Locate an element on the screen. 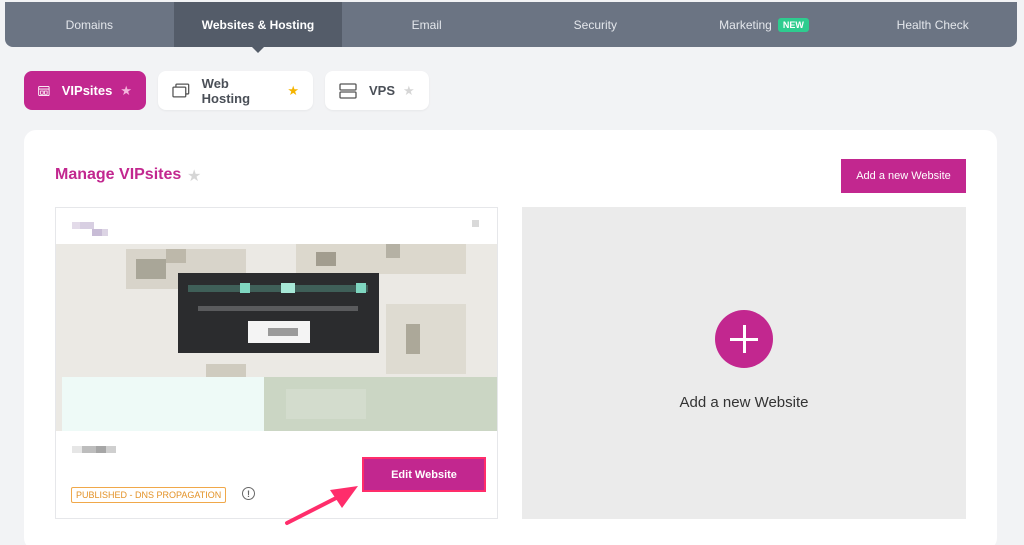  product-label: VIPsites is located at coordinates (87, 90).